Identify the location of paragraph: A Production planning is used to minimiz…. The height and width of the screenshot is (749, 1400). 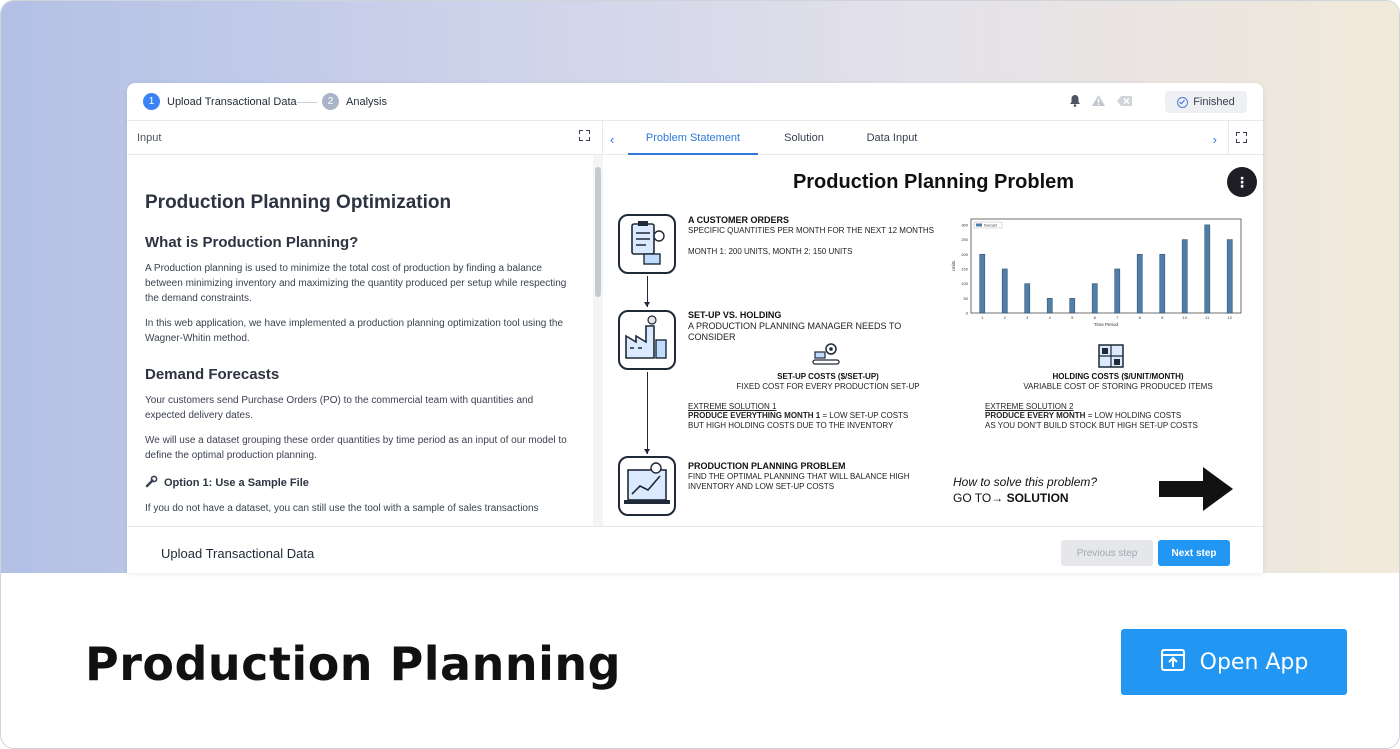
(356, 283).